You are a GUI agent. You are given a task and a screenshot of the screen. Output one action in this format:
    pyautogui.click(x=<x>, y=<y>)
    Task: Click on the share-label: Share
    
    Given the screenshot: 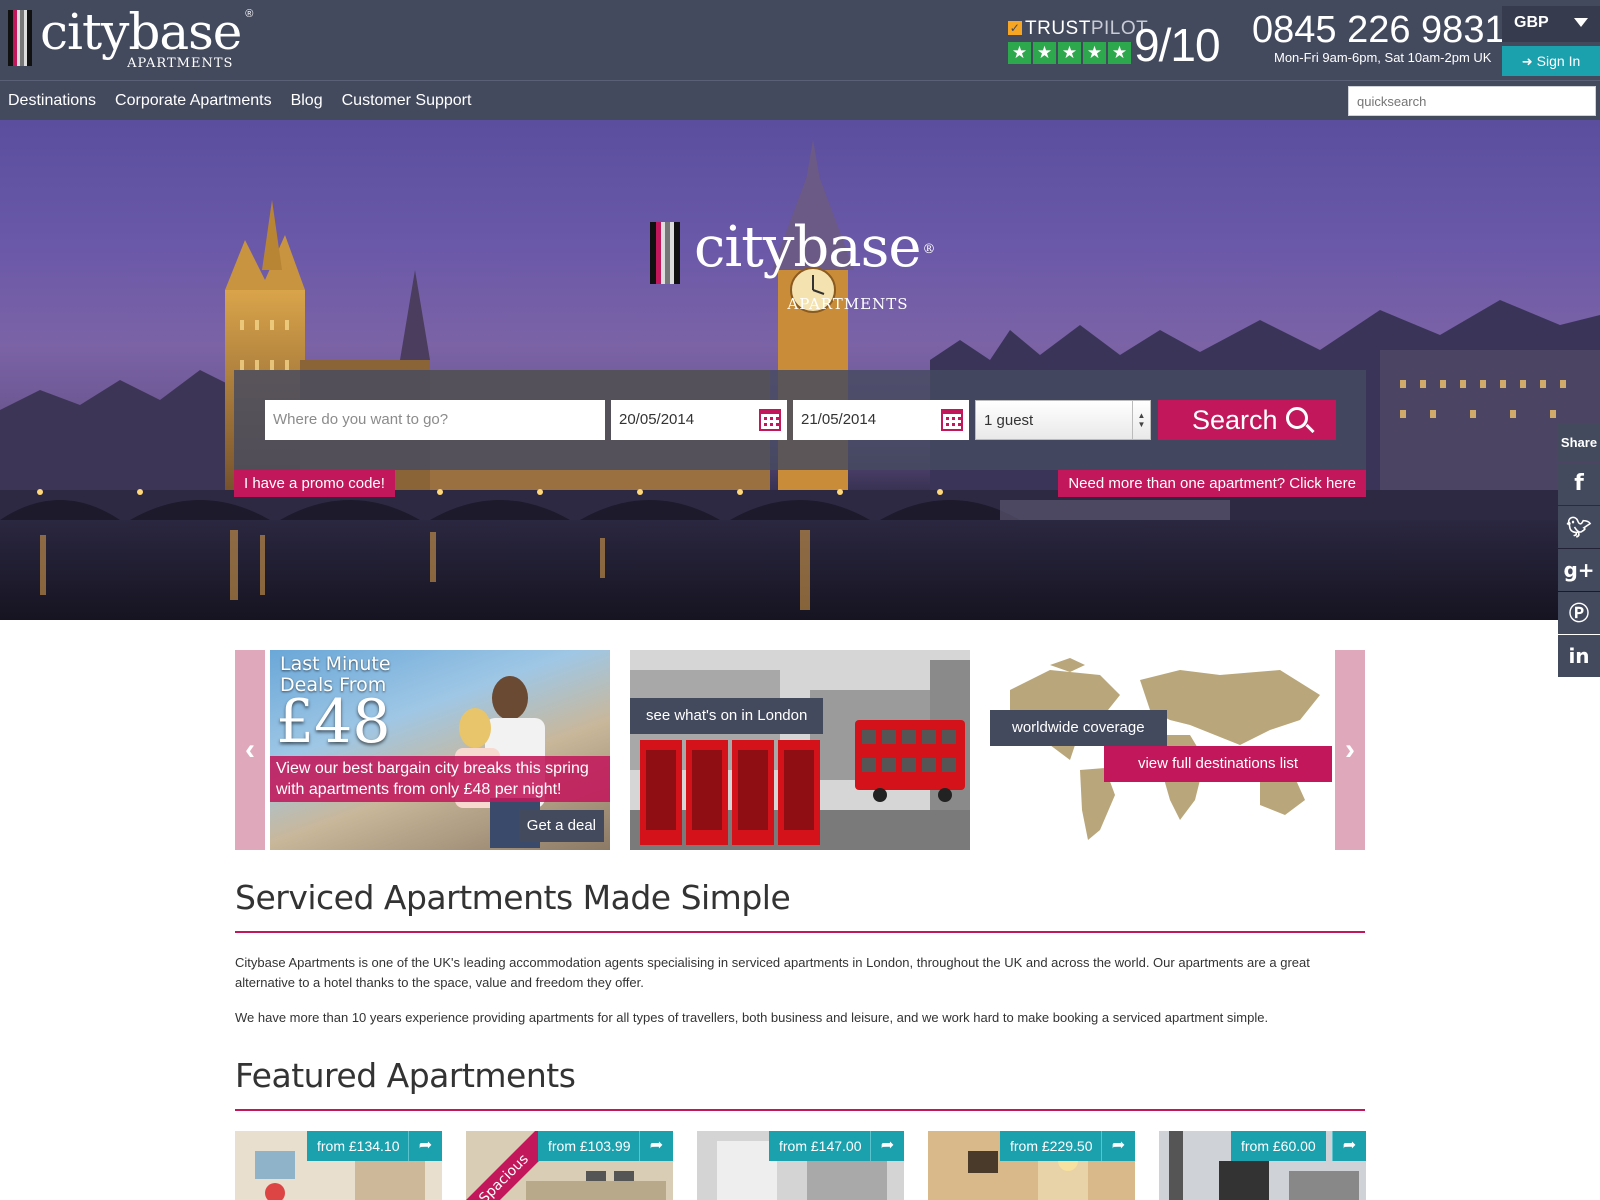 What is the action you would take?
    pyautogui.click(x=1579, y=443)
    